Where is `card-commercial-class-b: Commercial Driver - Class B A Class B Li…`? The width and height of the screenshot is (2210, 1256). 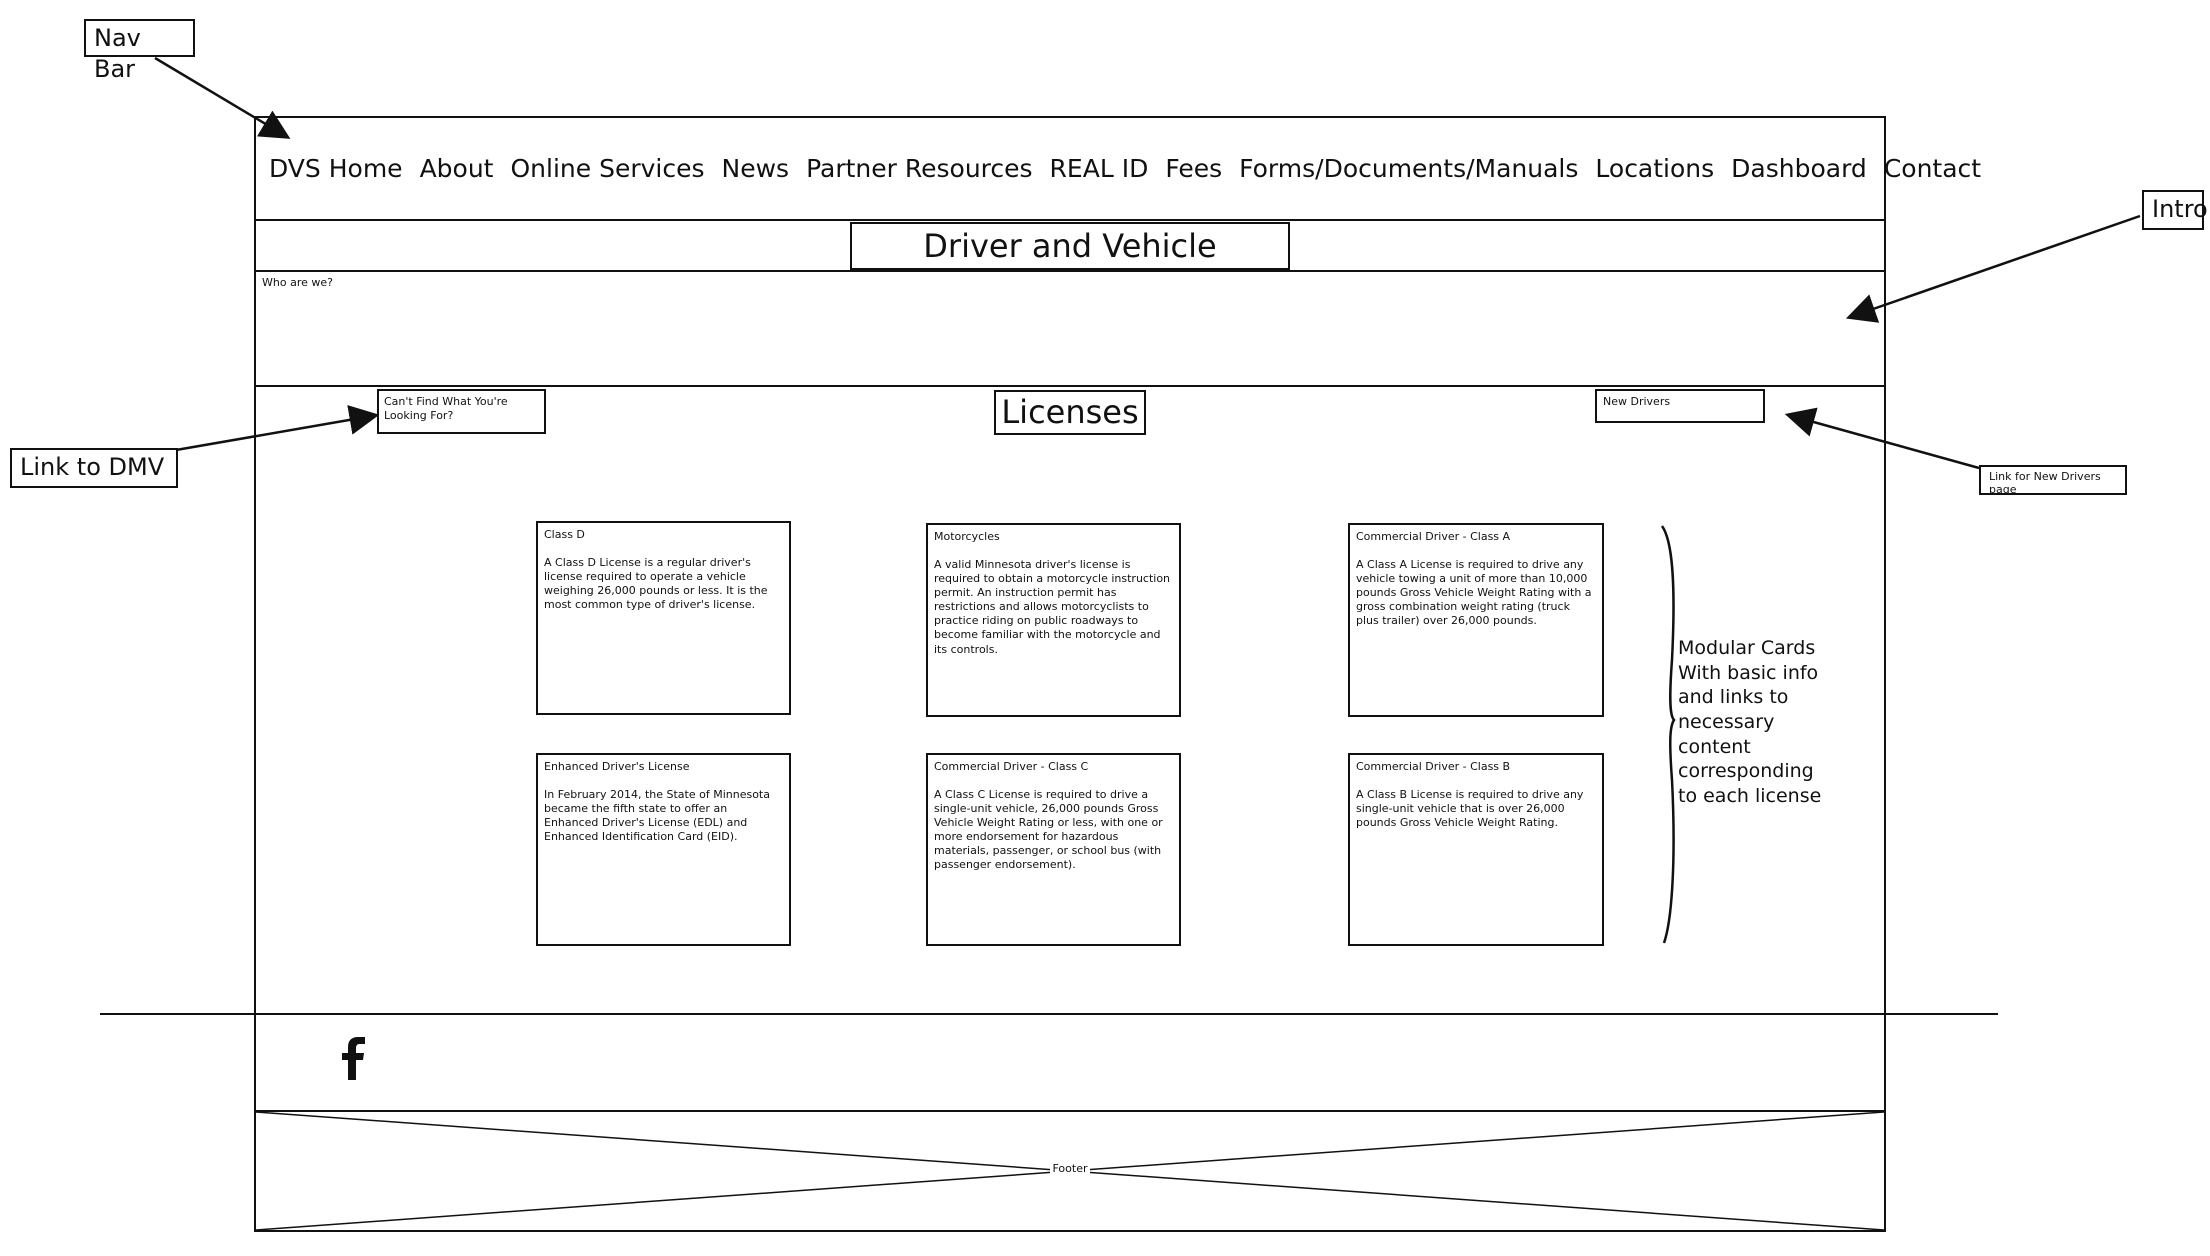
card-commercial-class-b: Commercial Driver - Class B A Class B Li… is located at coordinates (1476, 849).